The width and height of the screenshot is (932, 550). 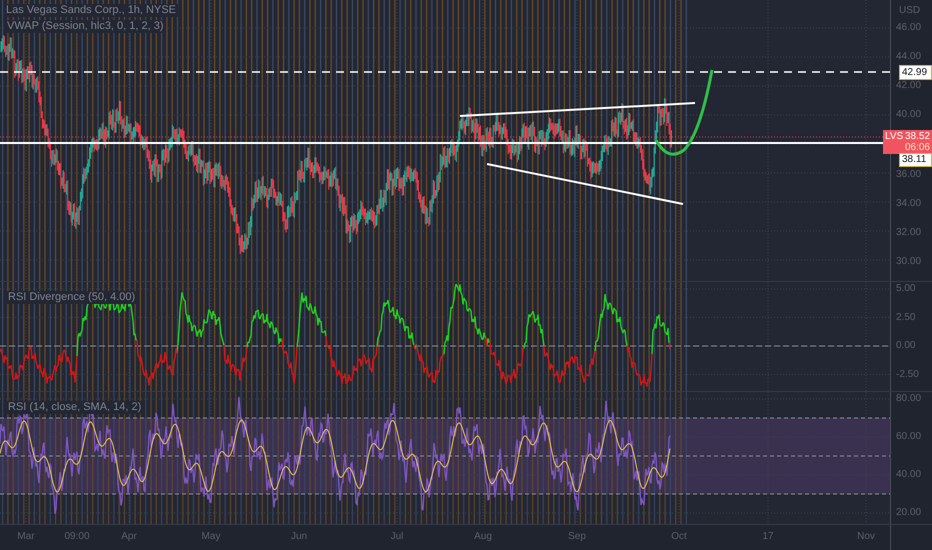 I want to click on time-axis-label: Jul, so click(x=397, y=536).